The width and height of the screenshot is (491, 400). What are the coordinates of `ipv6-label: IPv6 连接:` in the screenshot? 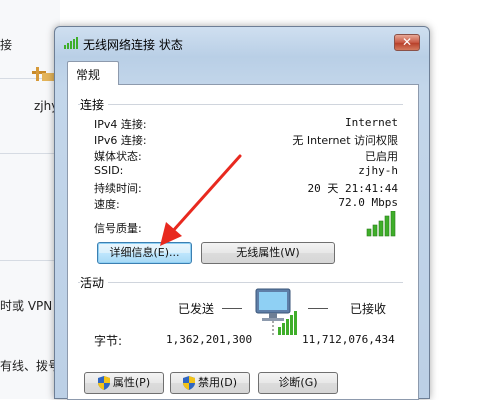 It's located at (120, 140).